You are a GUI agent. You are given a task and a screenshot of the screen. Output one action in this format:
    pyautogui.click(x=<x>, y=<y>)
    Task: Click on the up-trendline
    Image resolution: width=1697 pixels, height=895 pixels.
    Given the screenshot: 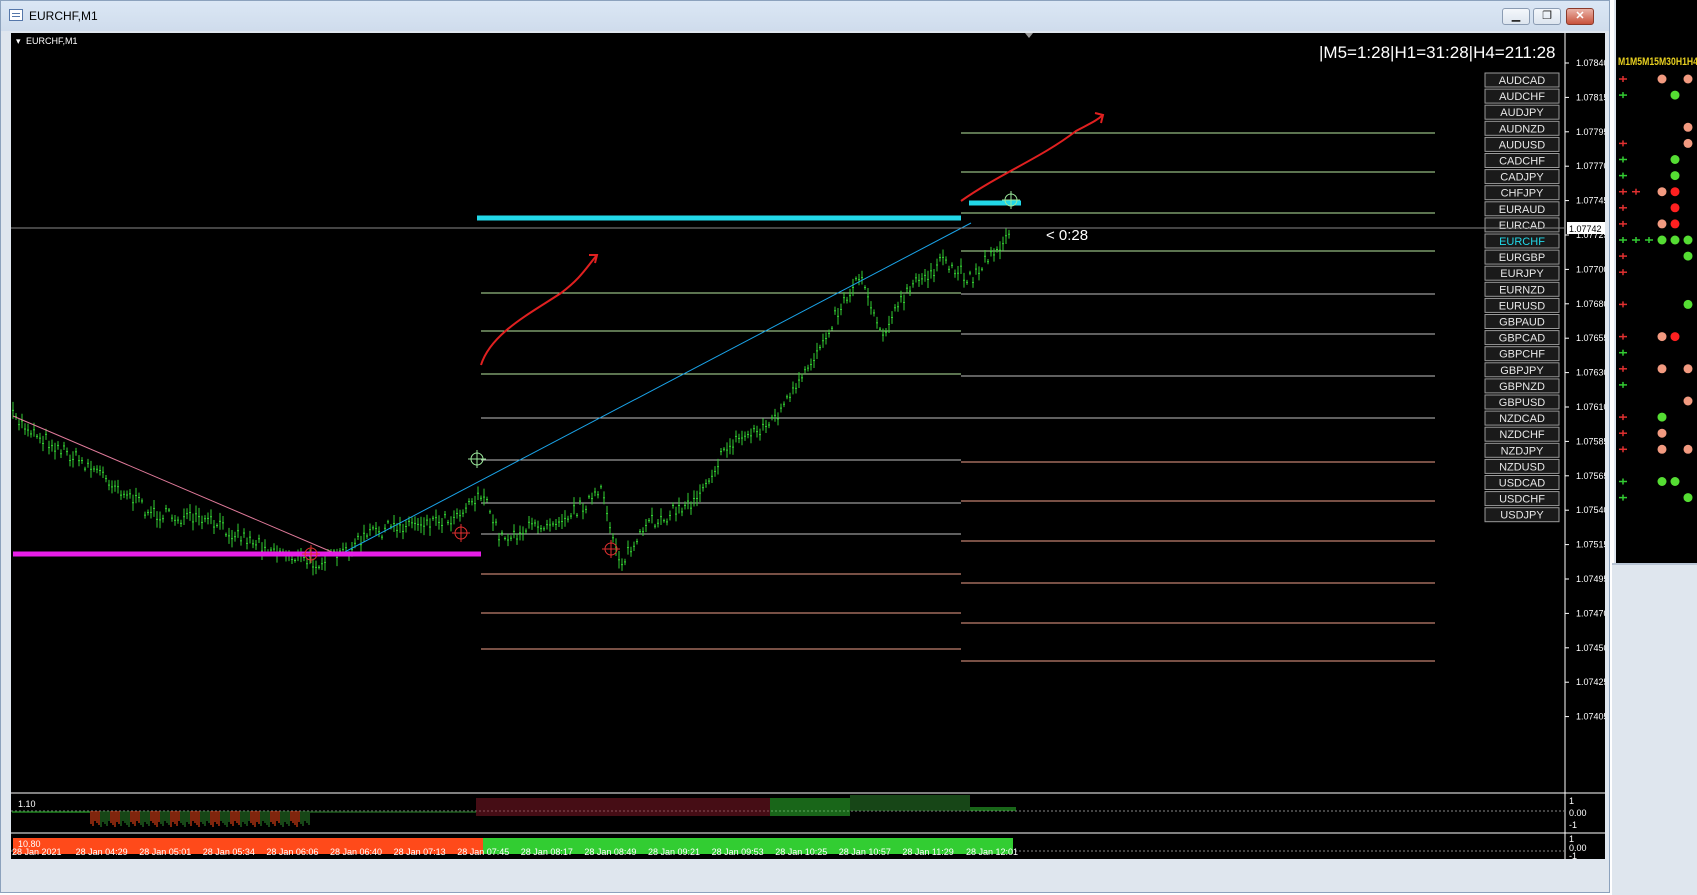 What is the action you would take?
    pyautogui.click(x=655, y=389)
    